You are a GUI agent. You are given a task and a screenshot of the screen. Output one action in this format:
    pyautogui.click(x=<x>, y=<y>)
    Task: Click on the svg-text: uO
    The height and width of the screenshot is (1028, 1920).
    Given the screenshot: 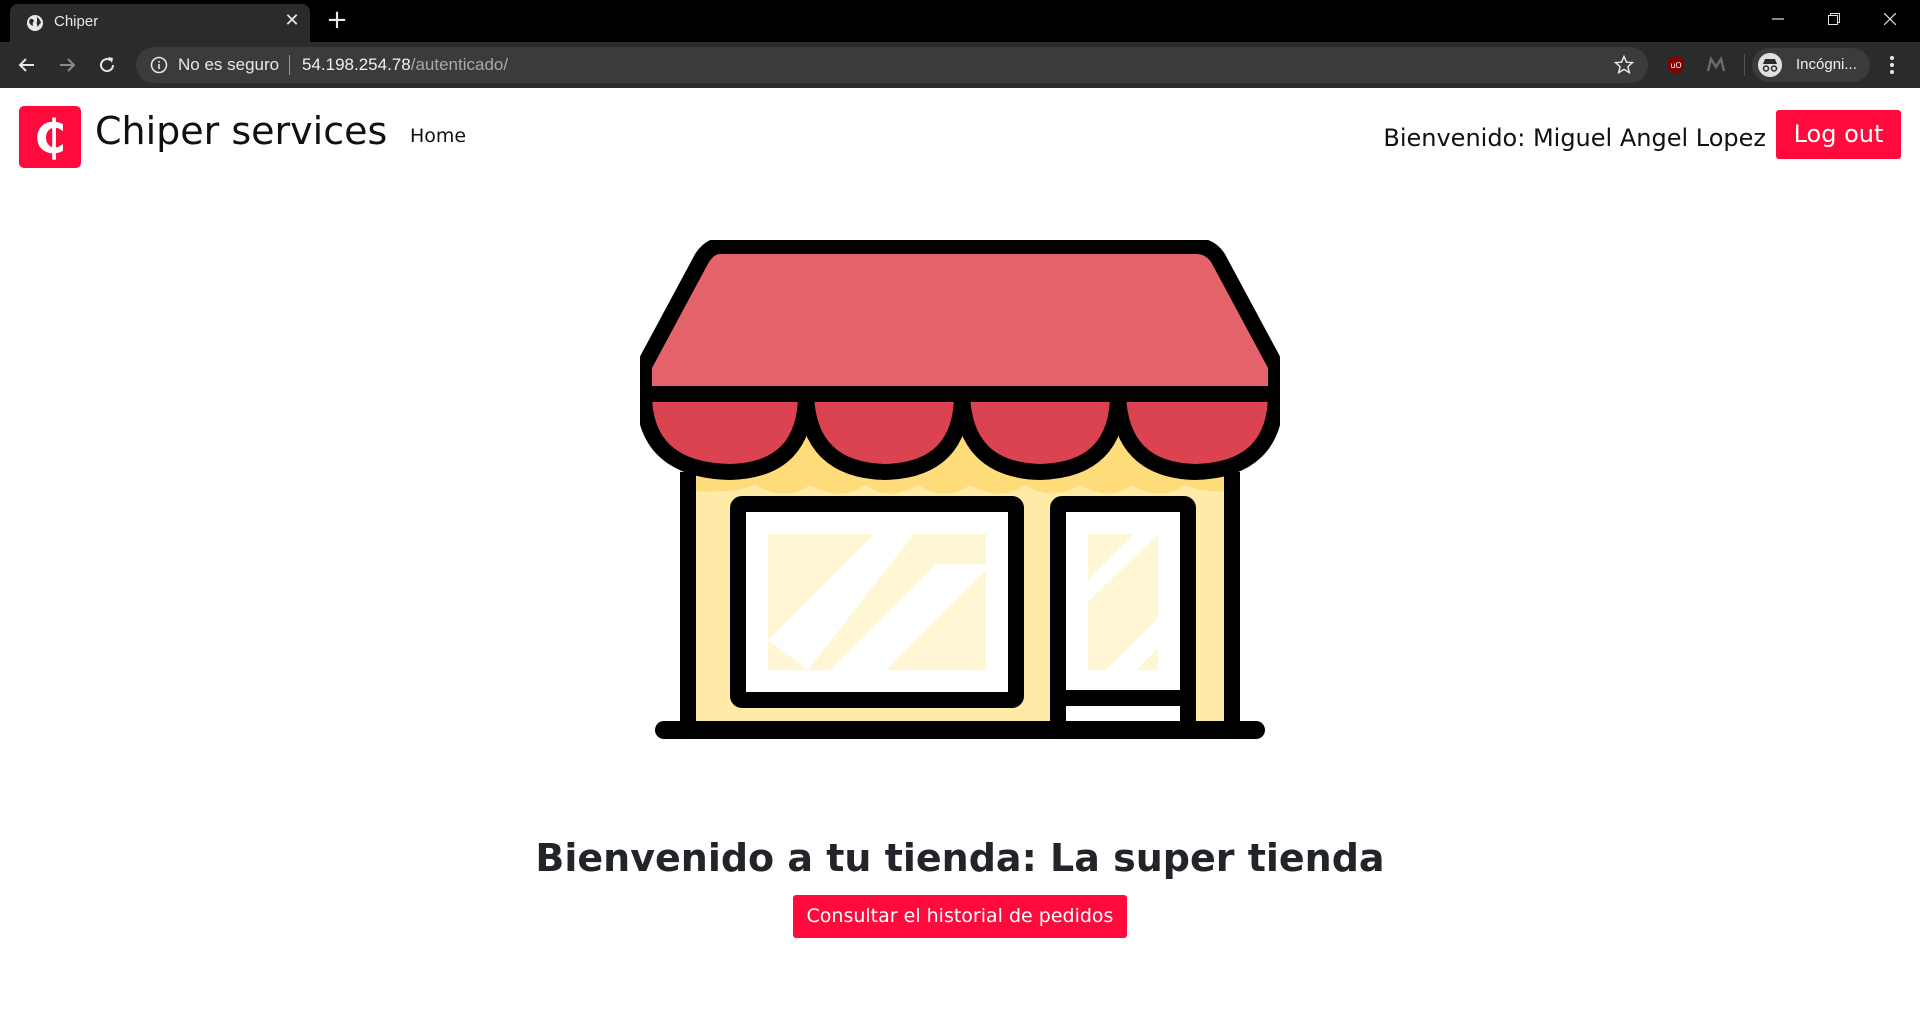 What is the action you would take?
    pyautogui.click(x=1675, y=65)
    